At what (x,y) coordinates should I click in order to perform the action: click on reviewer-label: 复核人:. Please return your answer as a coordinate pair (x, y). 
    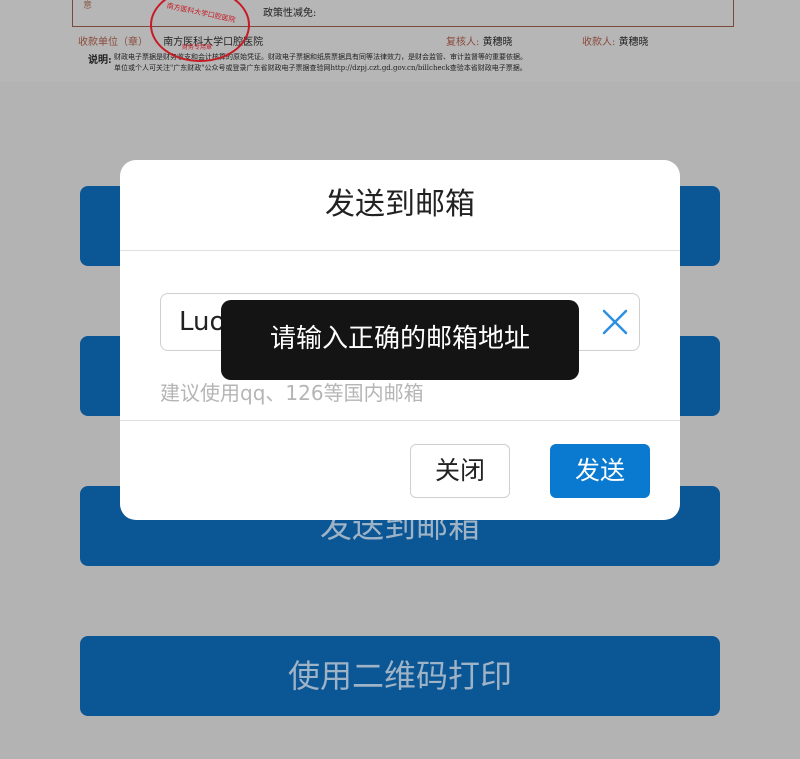
    Looking at the image, I should click on (463, 42).